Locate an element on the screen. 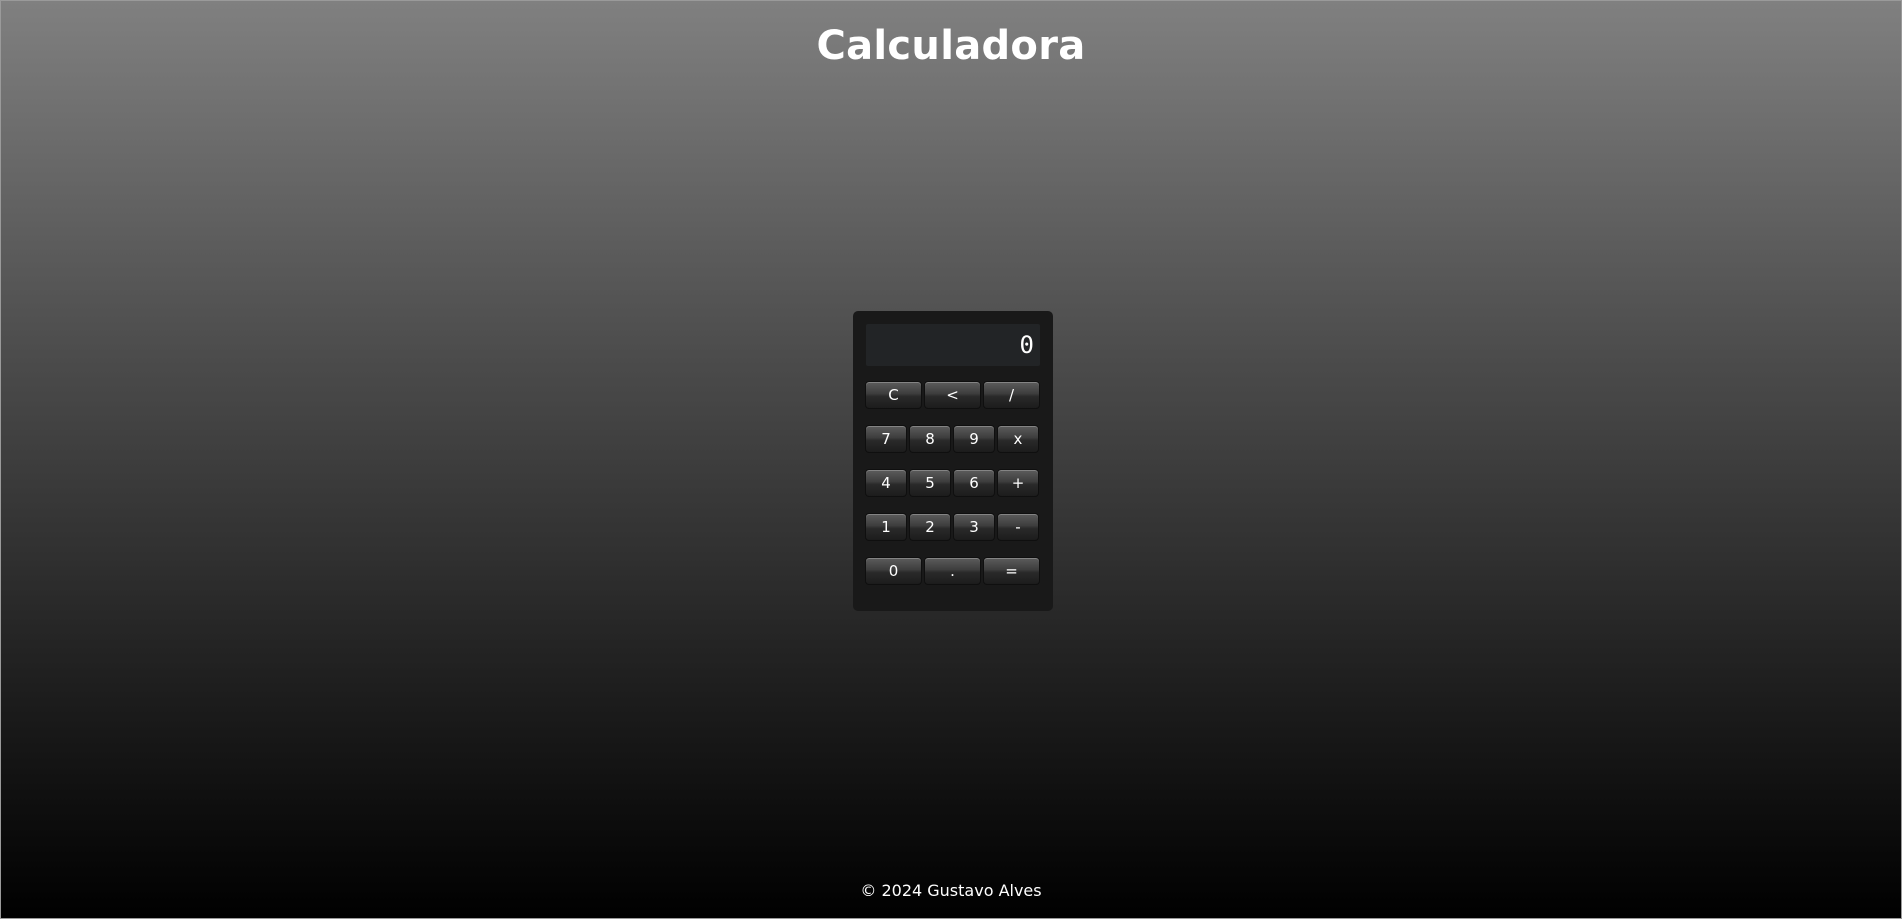 The height and width of the screenshot is (919, 1902). keypad-row-1: C < / is located at coordinates (953, 395).